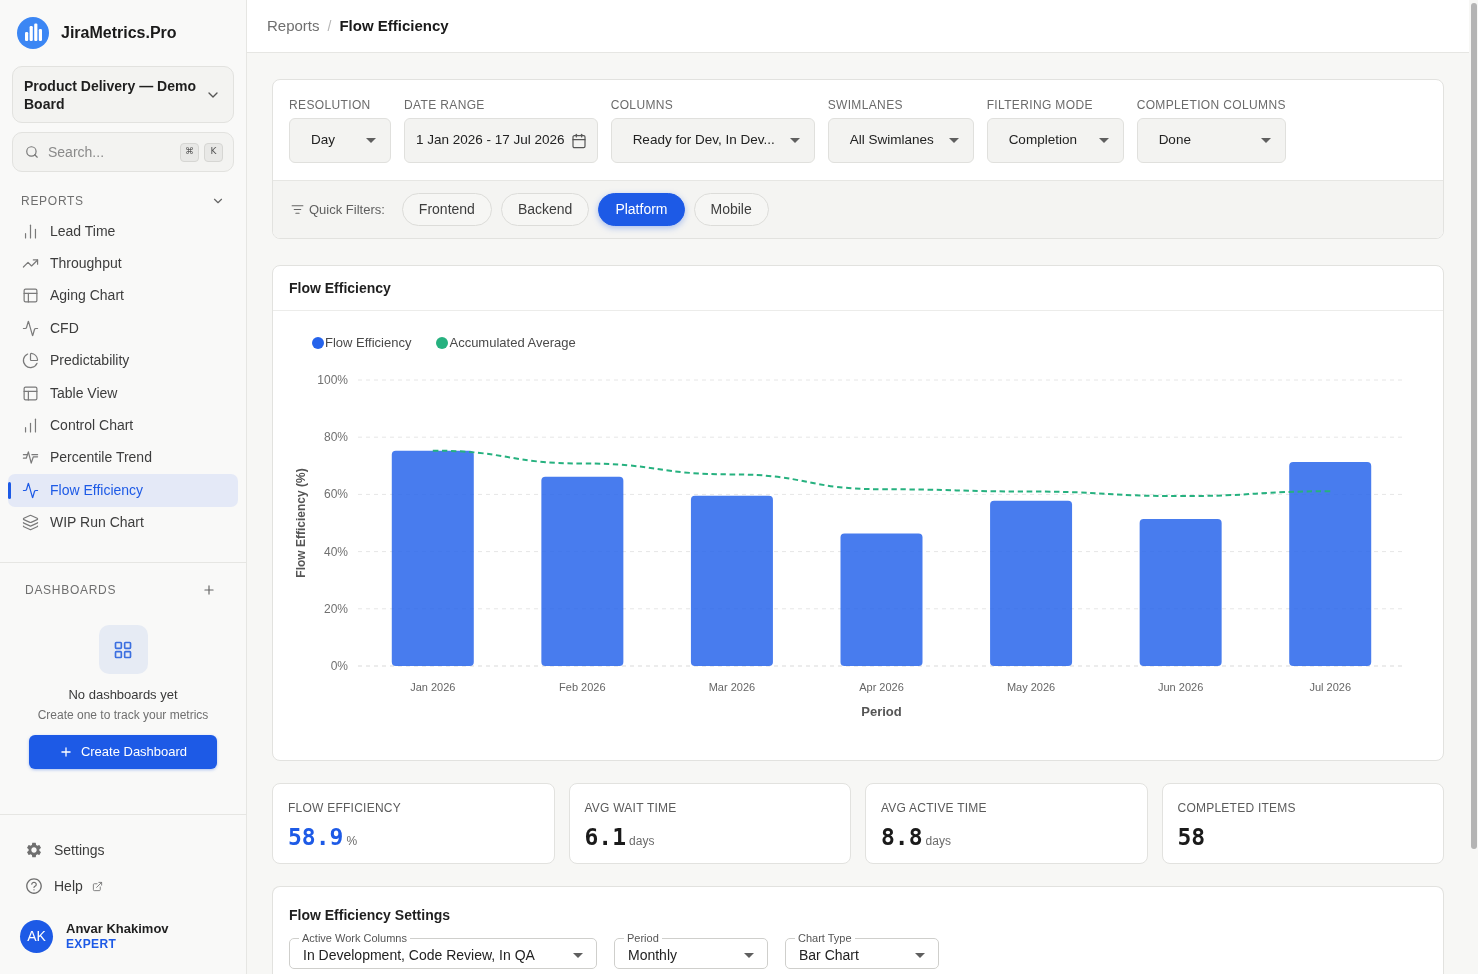 This screenshot has width=1478, height=974. I want to click on stat-value: 58, so click(1191, 837).